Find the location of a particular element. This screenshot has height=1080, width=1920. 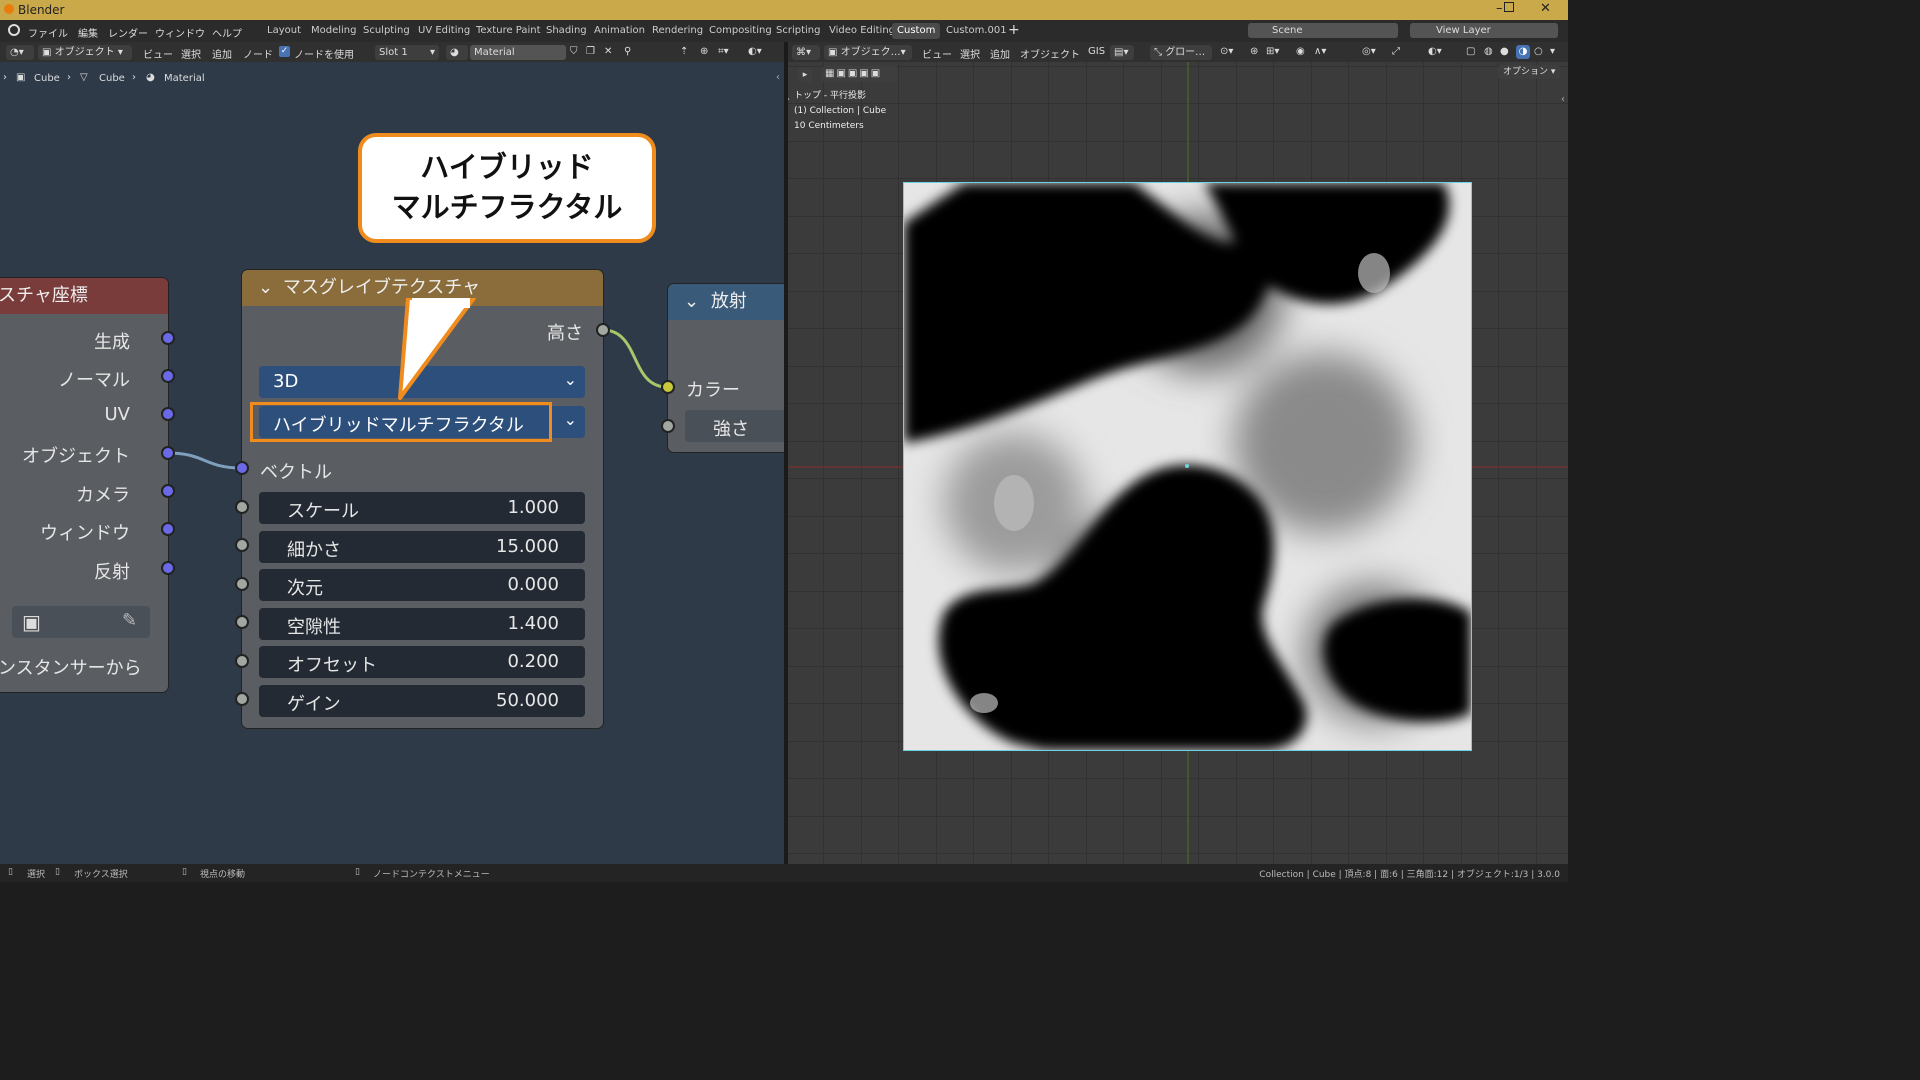

strength-field: 強さ is located at coordinates (734, 426).